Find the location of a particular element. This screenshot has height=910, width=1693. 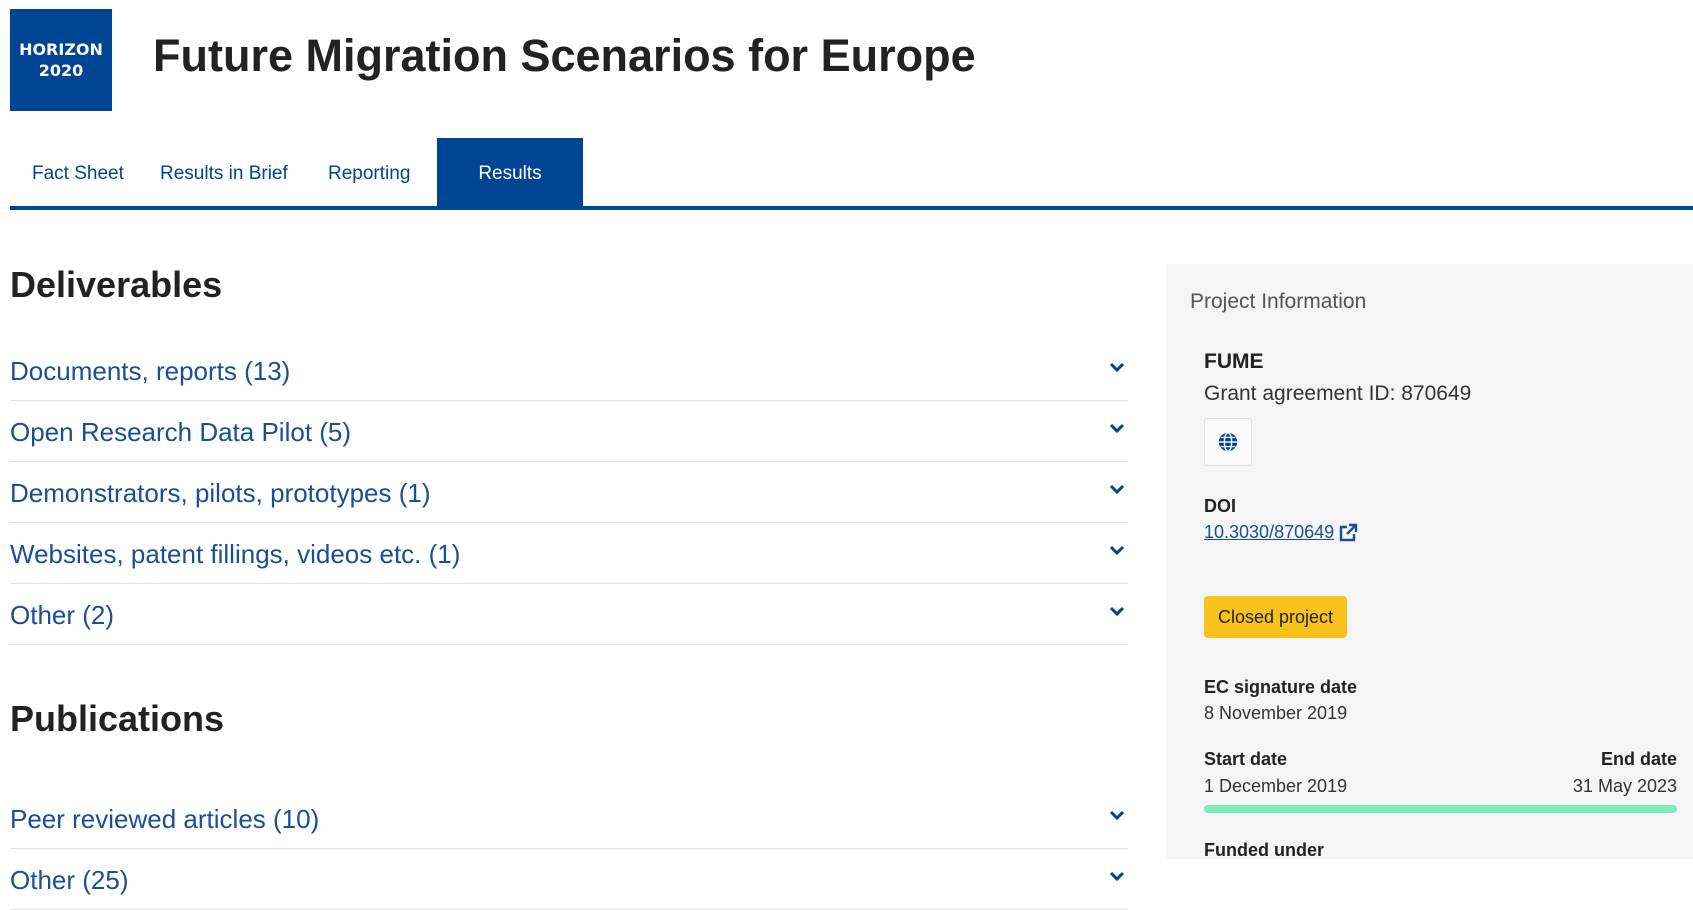

panel-heading: Project Information is located at coordinates (1278, 301).